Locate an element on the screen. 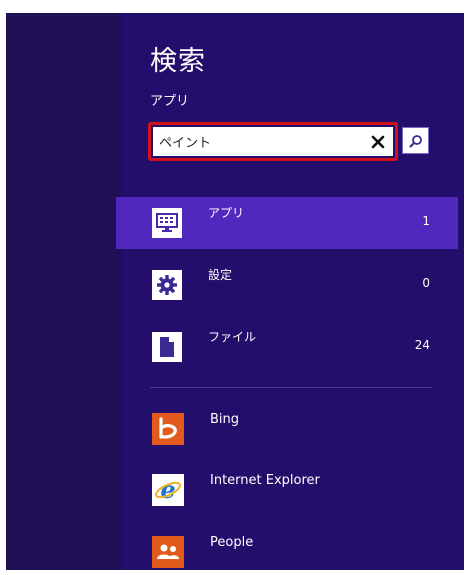  app-item-people: People is located at coordinates (287, 552).